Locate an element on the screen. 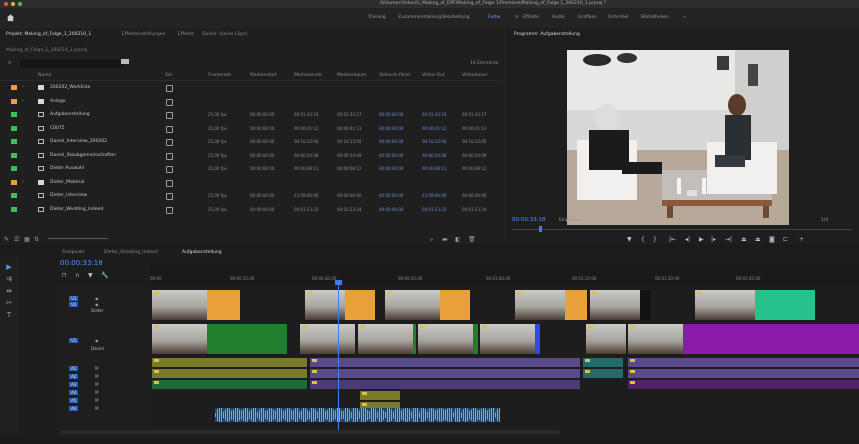 The width and height of the screenshot is (859, 444). search-bin-icon: ⌕ is located at coordinates (431, 240).